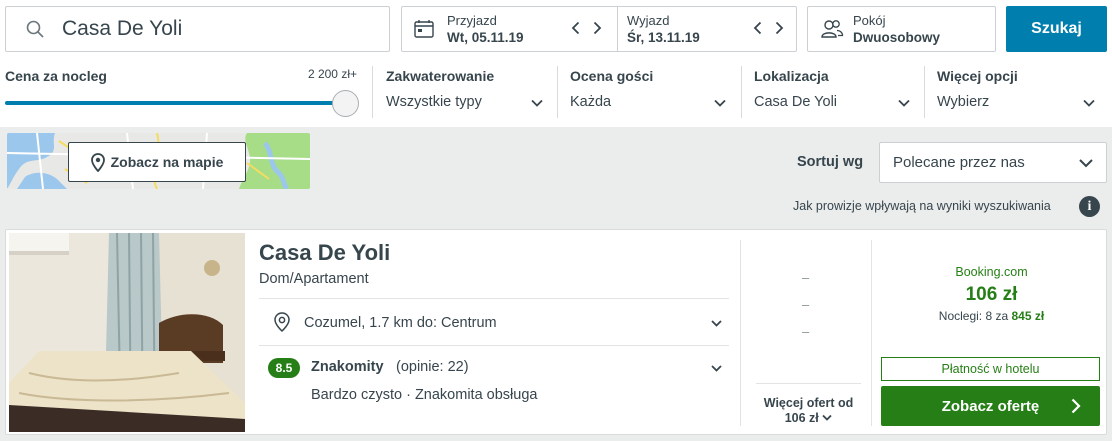  I want to click on guest-rating-filter: Ocena gości Każda, so click(650, 91).